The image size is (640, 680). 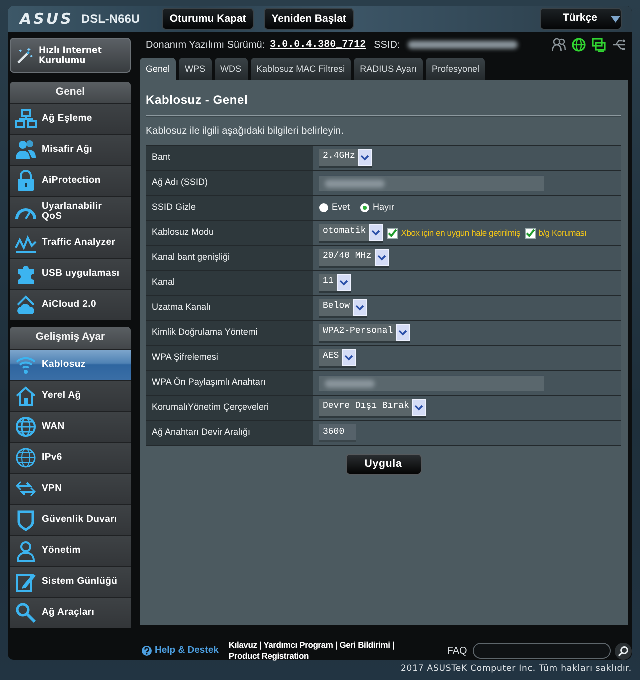 What do you see at coordinates (299, 645) in the screenshot?
I see `footer-link: Yardımcı Program` at bounding box center [299, 645].